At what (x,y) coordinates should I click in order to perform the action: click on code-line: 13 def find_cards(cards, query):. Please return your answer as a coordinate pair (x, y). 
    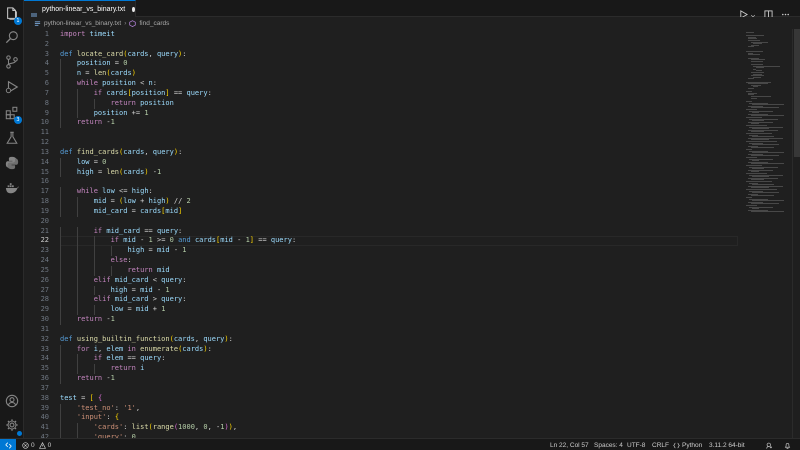
    Looking at the image, I should click on (384, 153).